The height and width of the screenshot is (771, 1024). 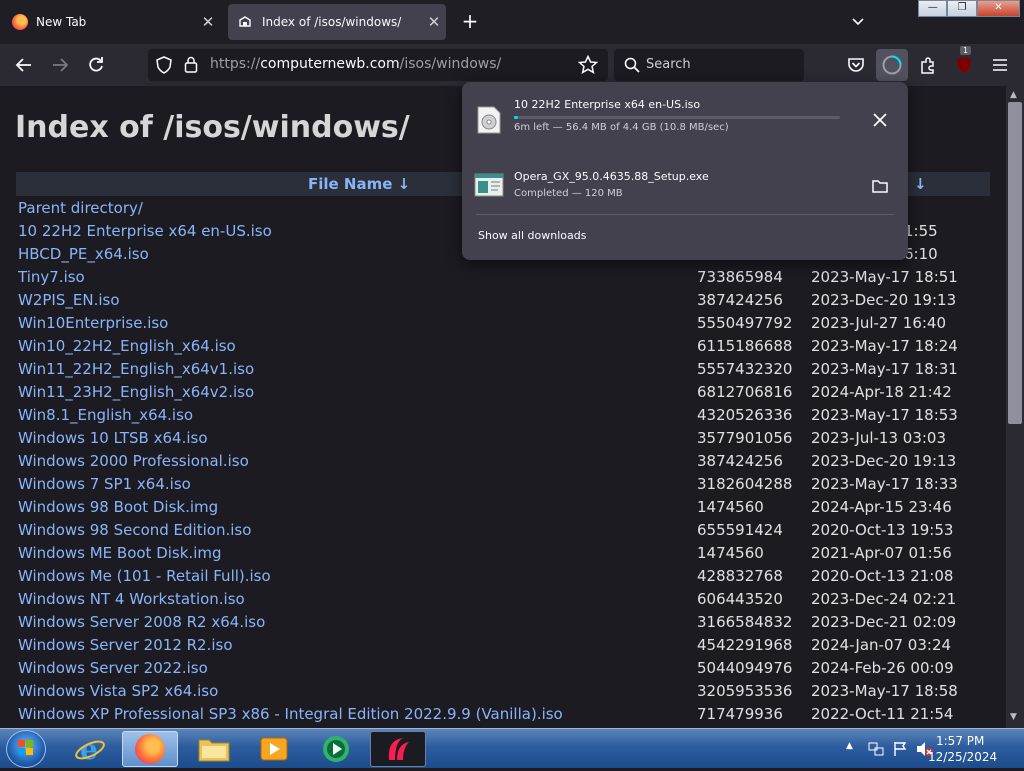 What do you see at coordinates (879, 323) in the screenshot?
I see `file-date: 2023-Jul-27 16:40` at bounding box center [879, 323].